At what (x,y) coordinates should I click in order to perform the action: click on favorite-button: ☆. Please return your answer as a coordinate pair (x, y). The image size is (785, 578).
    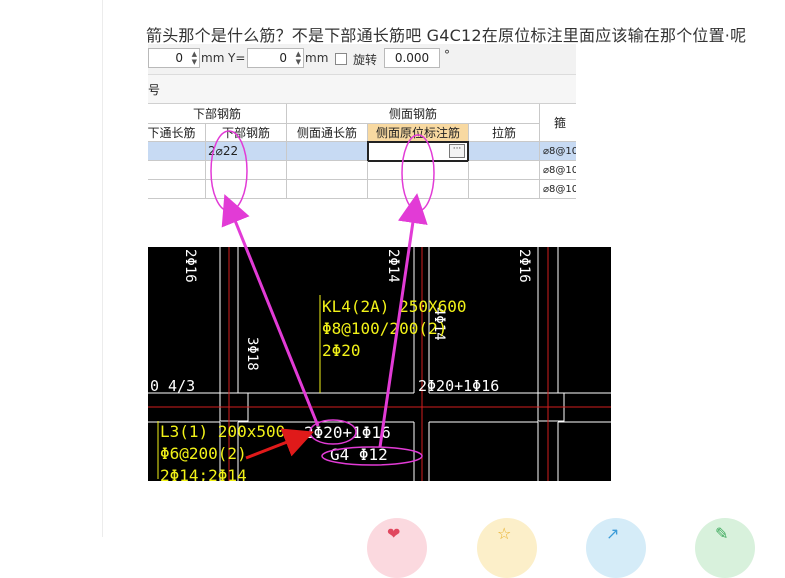
    Looking at the image, I should click on (507, 548).